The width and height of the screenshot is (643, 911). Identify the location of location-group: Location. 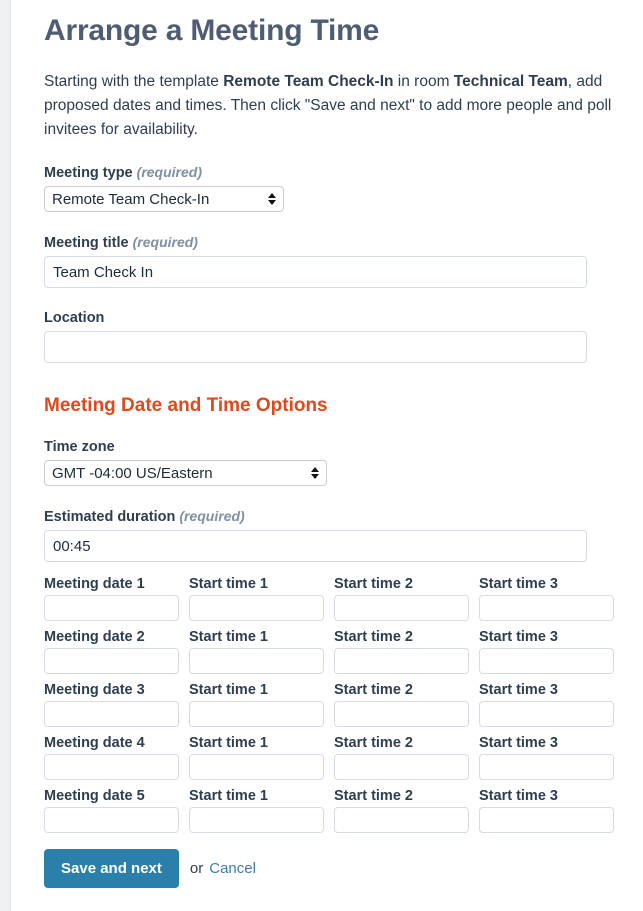
(343, 336).